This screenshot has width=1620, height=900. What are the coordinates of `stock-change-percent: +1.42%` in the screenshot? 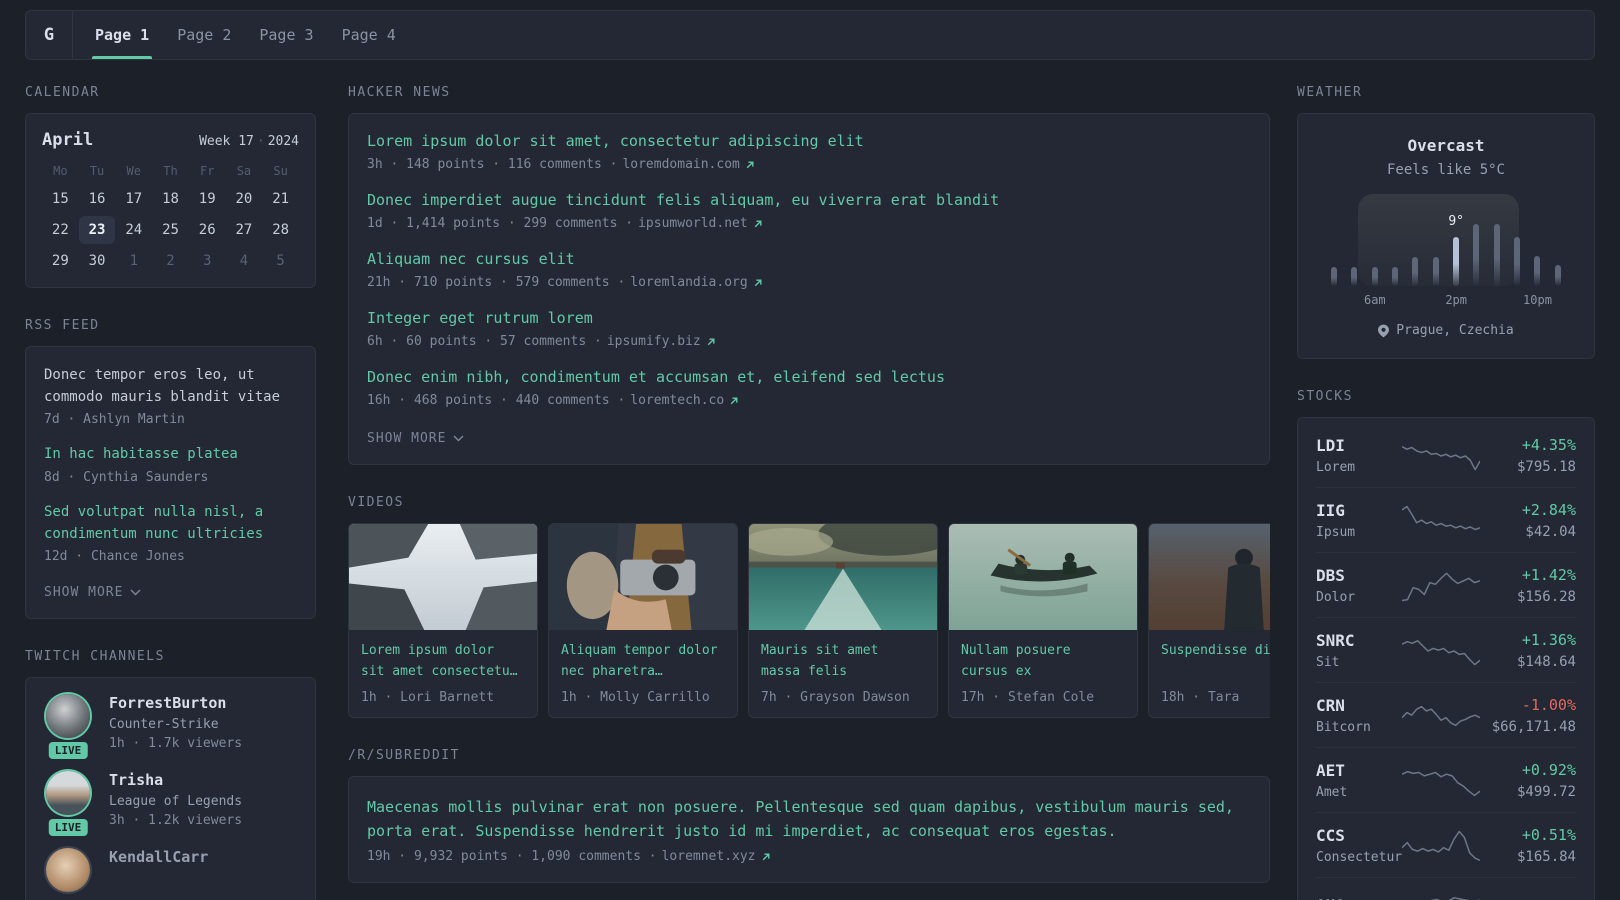 It's located at (1548, 575).